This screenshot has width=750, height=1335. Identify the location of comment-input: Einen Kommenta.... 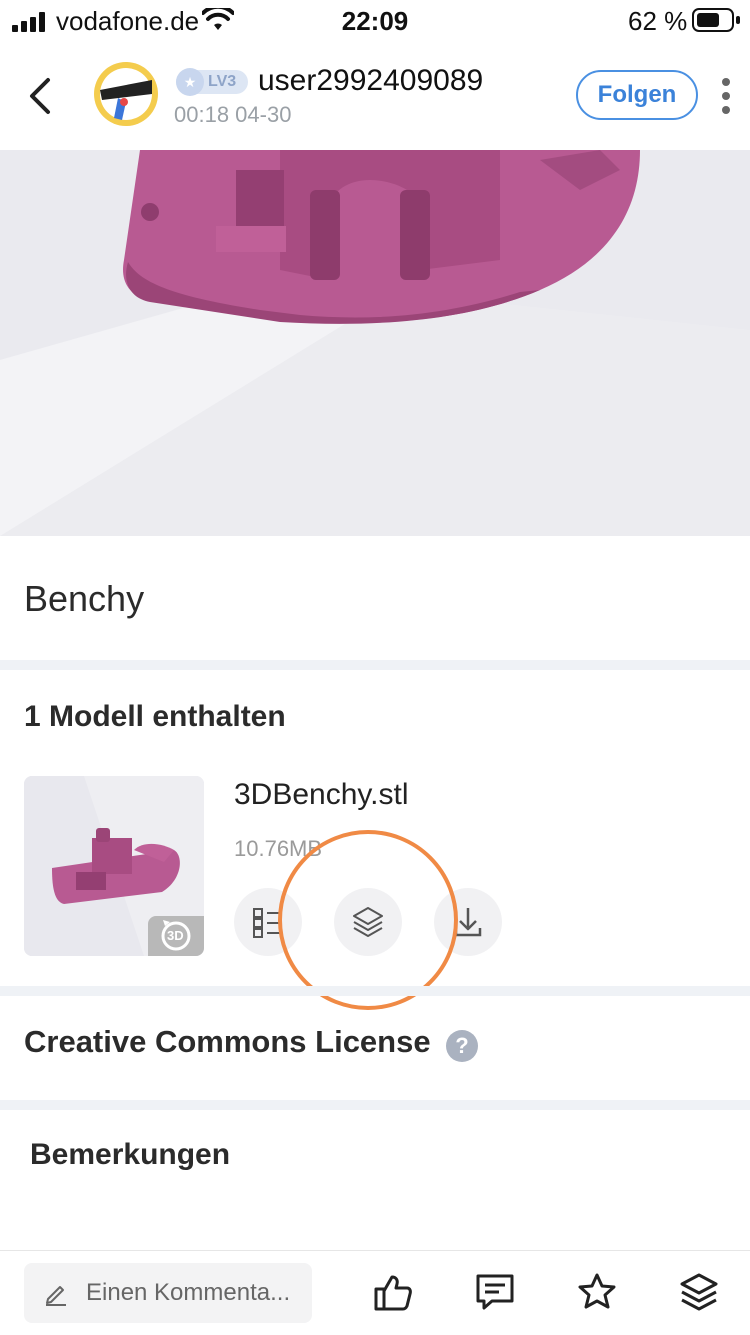
(168, 1293).